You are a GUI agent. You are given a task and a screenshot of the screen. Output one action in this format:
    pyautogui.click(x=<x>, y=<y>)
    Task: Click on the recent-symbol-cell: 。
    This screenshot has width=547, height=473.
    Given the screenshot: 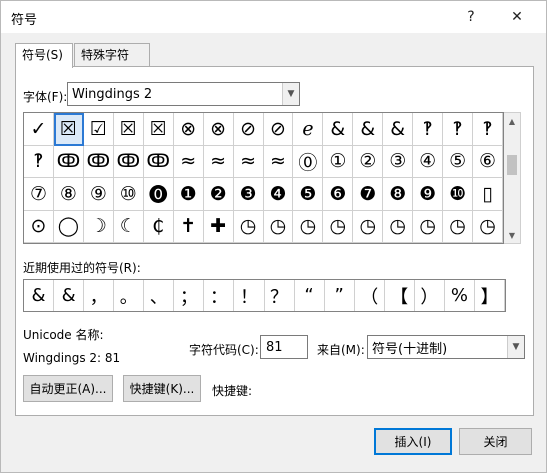 What is the action you would take?
    pyautogui.click(x=129, y=295)
    